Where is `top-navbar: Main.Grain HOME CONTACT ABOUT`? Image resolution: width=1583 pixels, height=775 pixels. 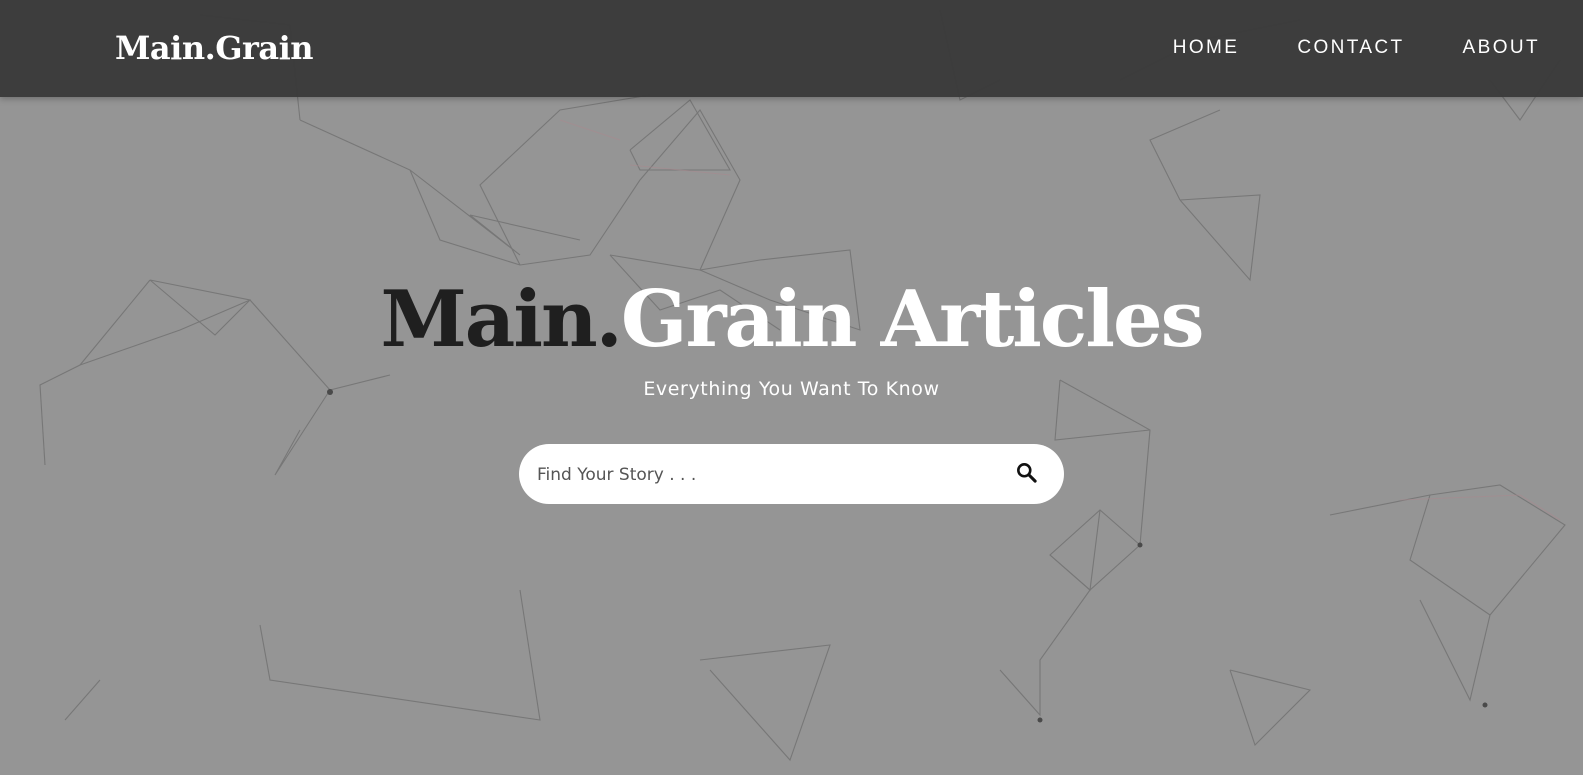 top-navbar: Main.Grain HOME CONTACT ABOUT is located at coordinates (791, 48).